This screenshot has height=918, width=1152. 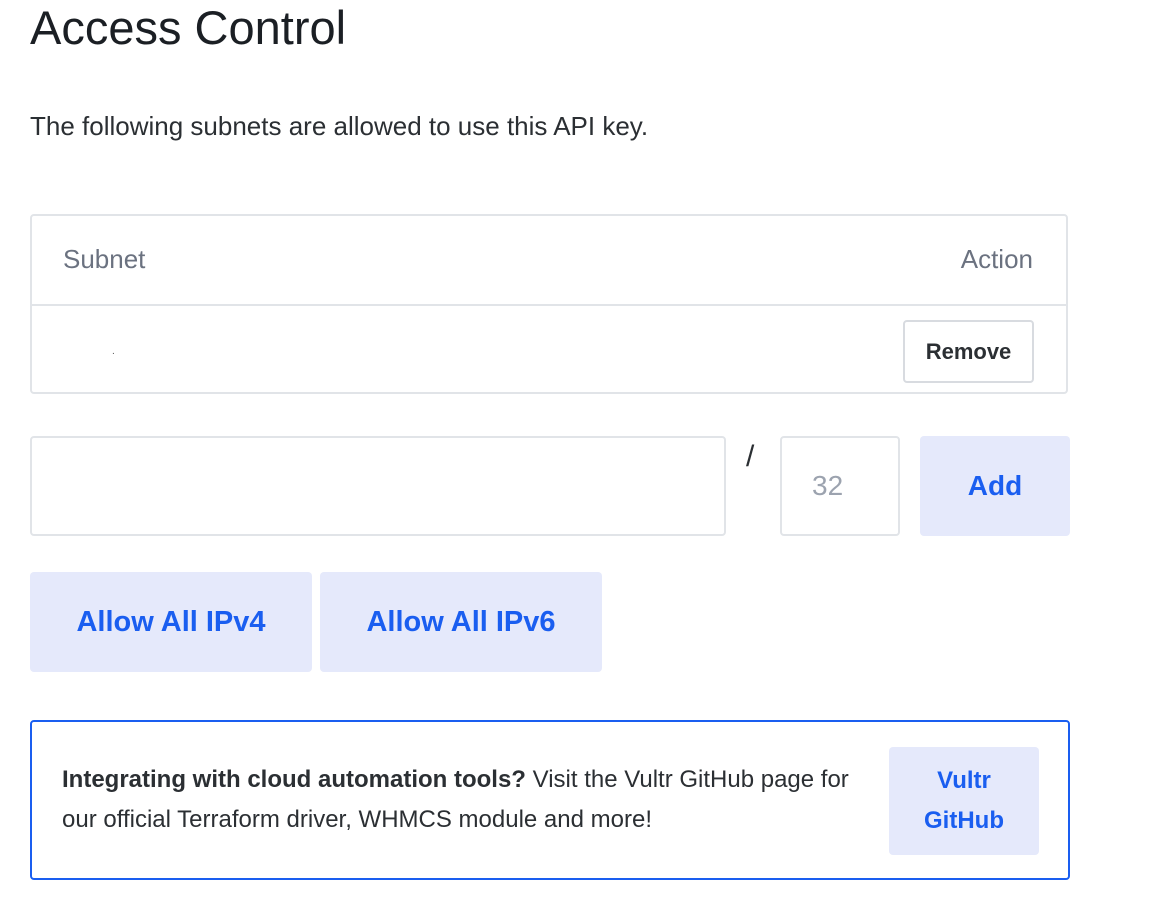 I want to click on page-title: Access Control, so click(x=188, y=27).